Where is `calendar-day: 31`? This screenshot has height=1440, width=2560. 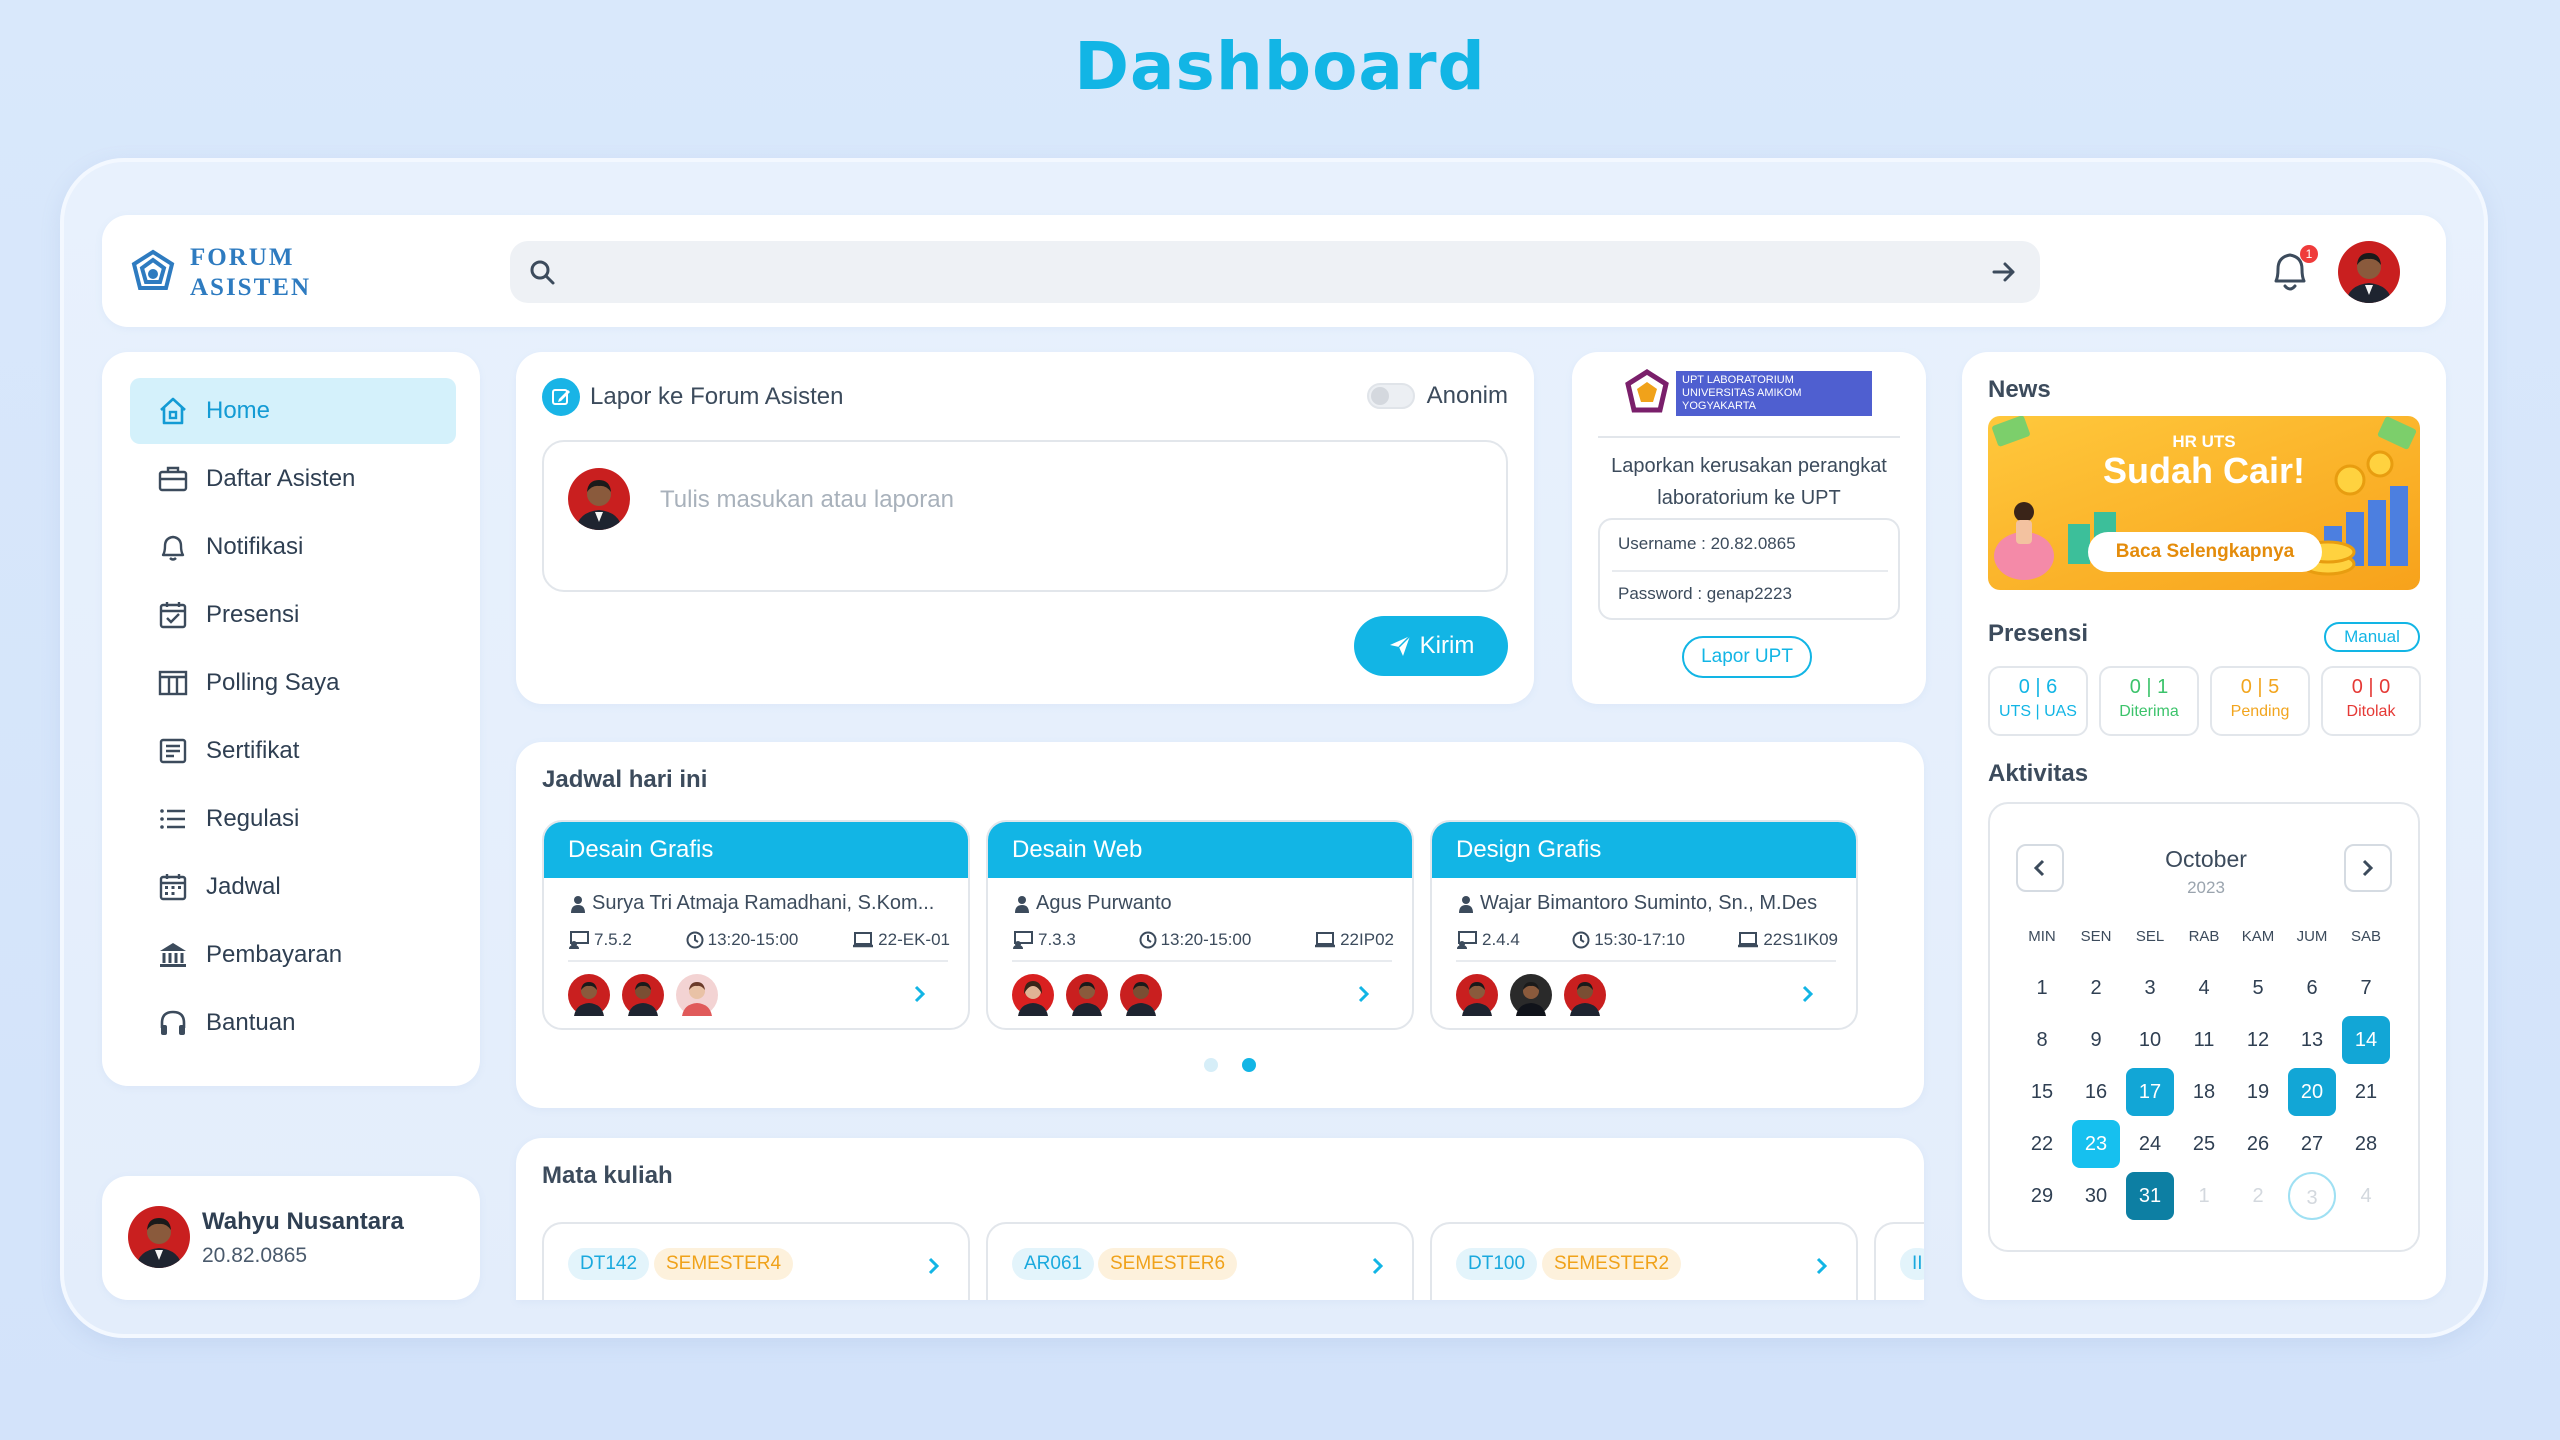 calendar-day: 31 is located at coordinates (2150, 1196).